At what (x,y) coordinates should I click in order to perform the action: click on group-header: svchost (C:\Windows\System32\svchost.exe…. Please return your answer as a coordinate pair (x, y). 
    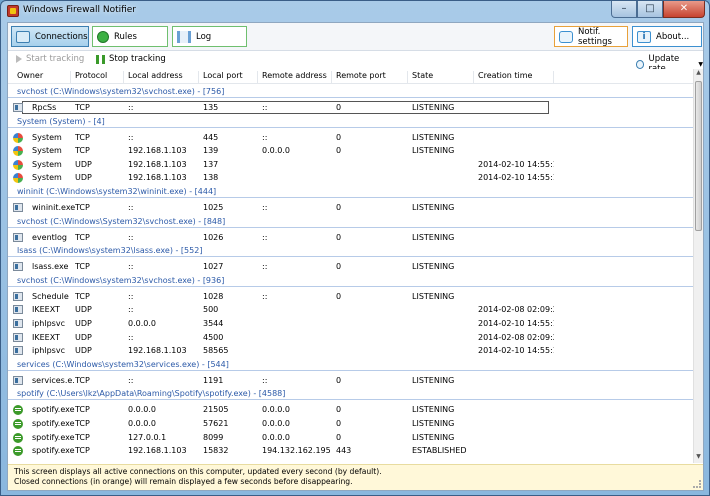
    Looking at the image, I should click on (350, 222).